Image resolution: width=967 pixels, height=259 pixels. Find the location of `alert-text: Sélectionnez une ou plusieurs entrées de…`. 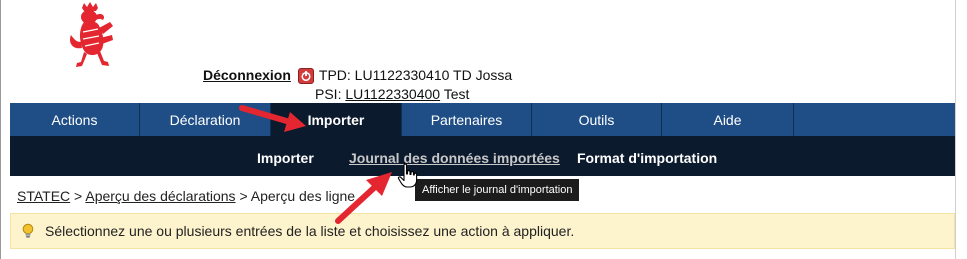

alert-text: Sélectionnez une ou plusieurs entrées de… is located at coordinates (310, 231).